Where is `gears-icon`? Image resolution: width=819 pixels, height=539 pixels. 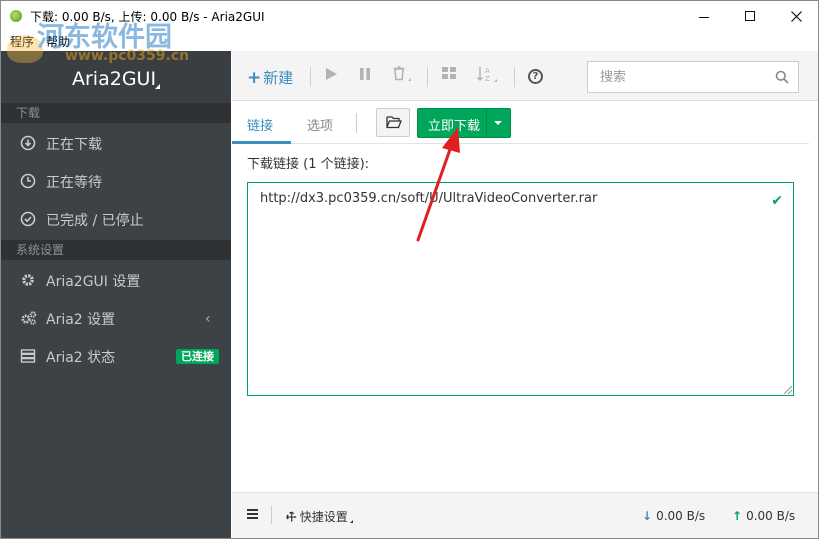
gears-icon is located at coordinates (28, 318).